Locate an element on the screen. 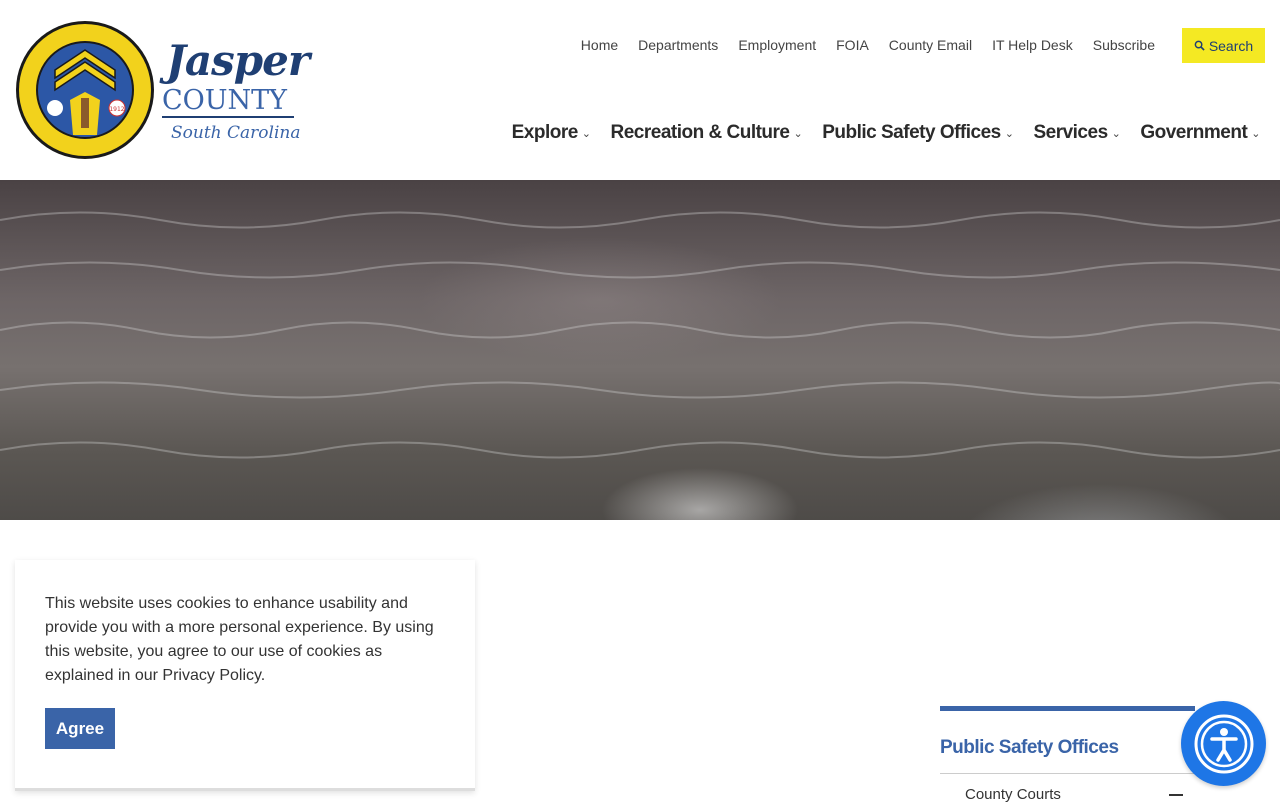 This screenshot has width=1280, height=803. sidebar-item-county-courts: County Courts is located at coordinates (1067, 794).